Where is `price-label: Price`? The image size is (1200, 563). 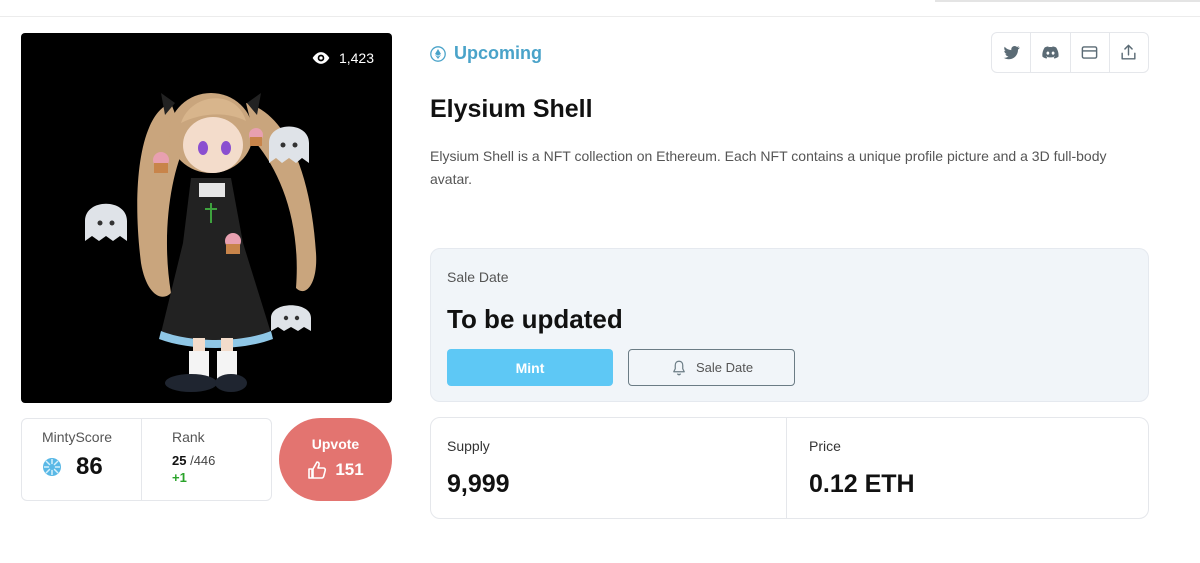 price-label: Price is located at coordinates (825, 446).